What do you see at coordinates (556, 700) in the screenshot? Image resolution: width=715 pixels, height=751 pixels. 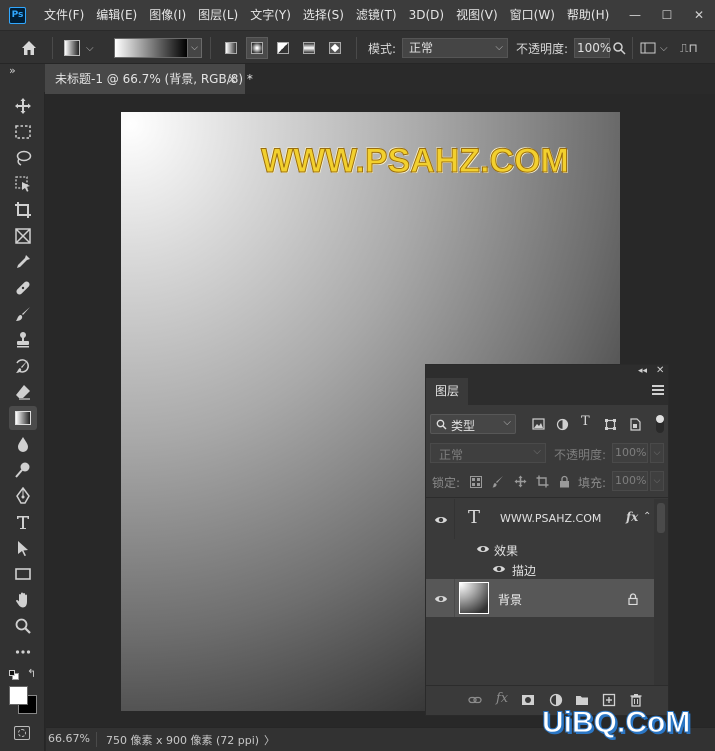 I see `adjustment-icon` at bounding box center [556, 700].